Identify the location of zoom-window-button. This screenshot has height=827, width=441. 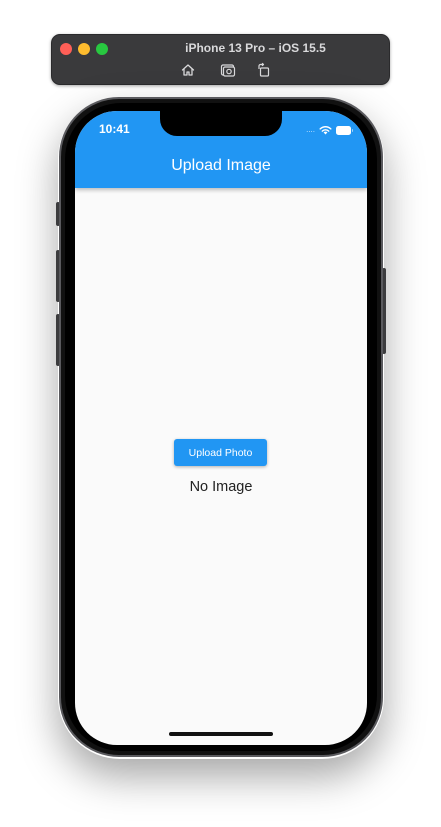
(102, 49).